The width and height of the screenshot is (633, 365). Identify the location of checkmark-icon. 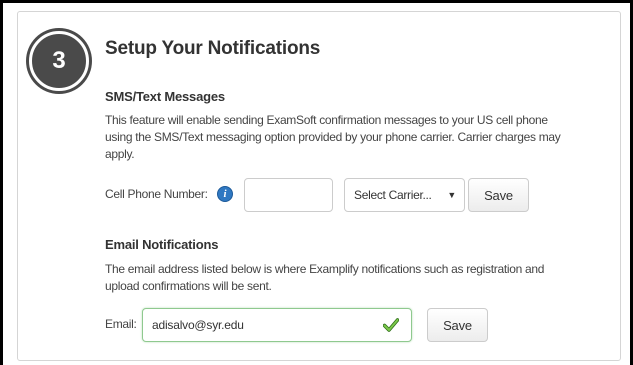
(391, 325).